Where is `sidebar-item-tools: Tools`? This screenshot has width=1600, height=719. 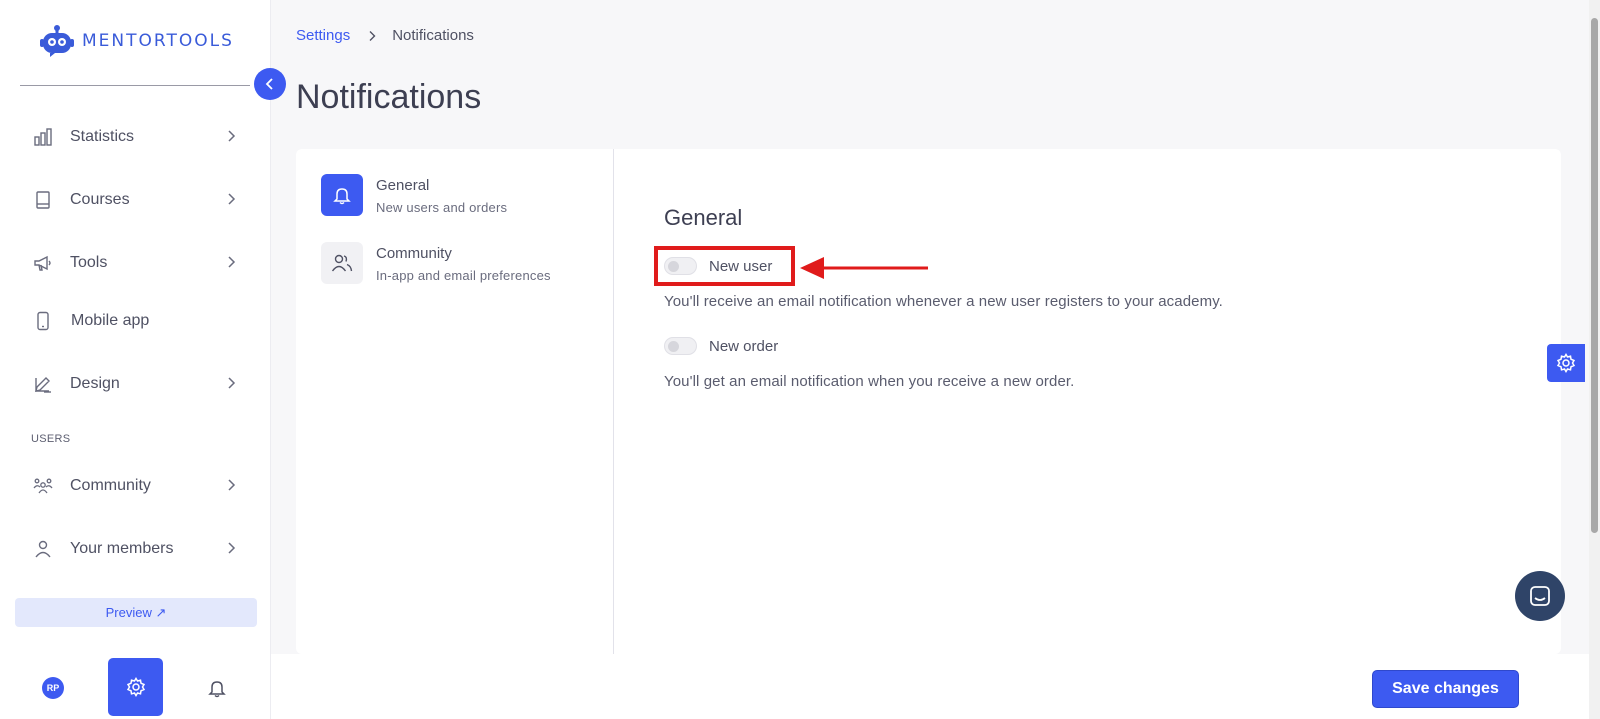 sidebar-item-tools: Tools is located at coordinates (135, 263).